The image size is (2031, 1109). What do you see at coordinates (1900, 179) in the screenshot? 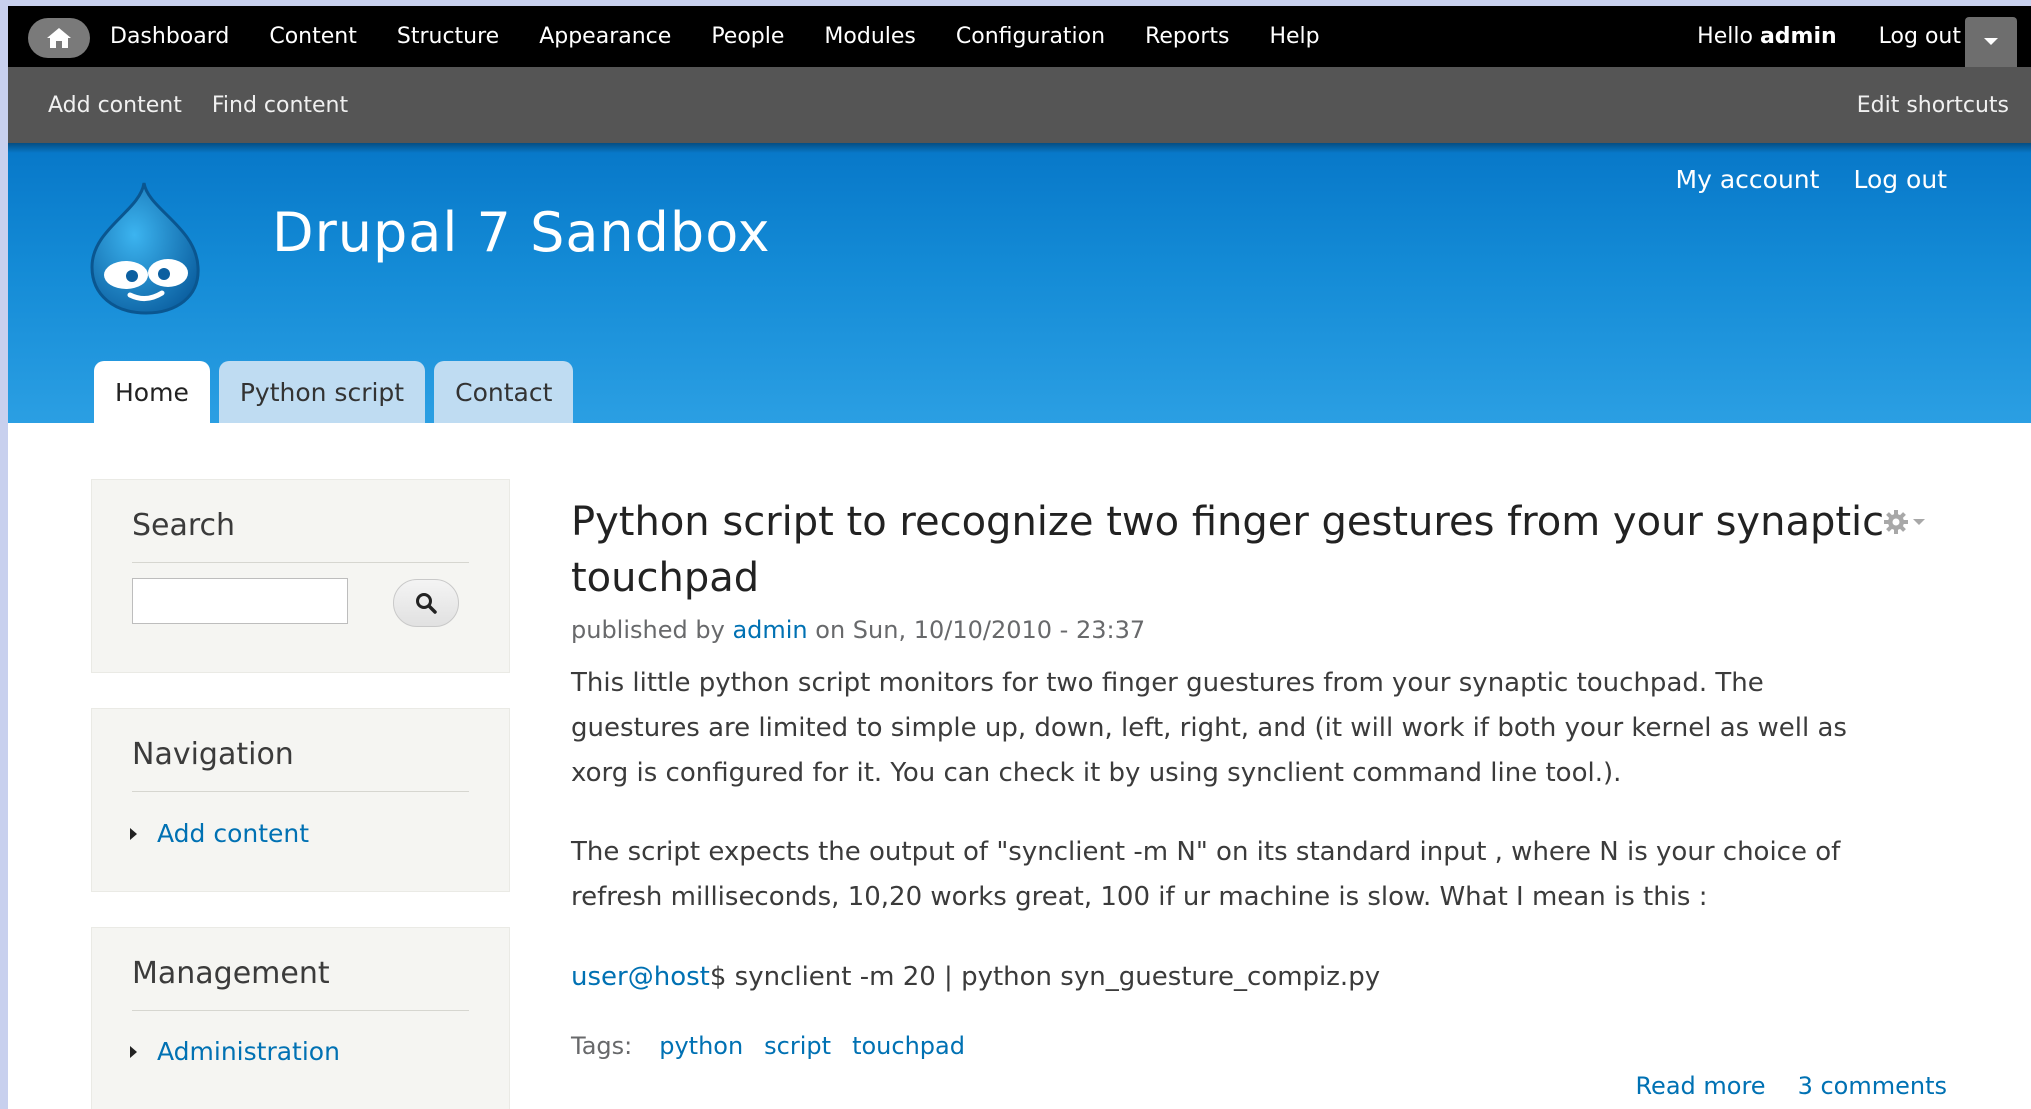
I see `header-logout-link: Log out` at bounding box center [1900, 179].